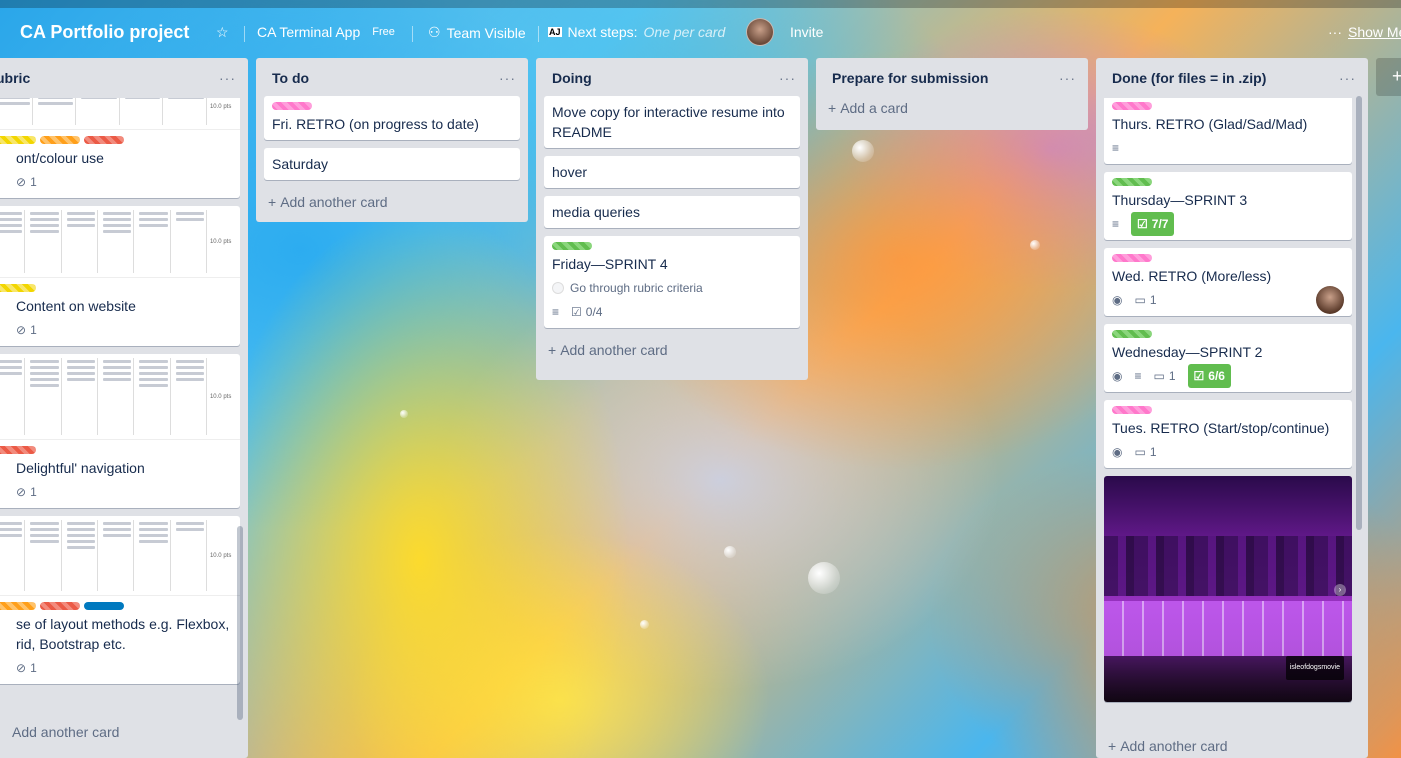 This screenshot has height=758, width=1401. Describe the element at coordinates (1160, 224) in the screenshot. I see `checklist-count: 7/7` at that location.